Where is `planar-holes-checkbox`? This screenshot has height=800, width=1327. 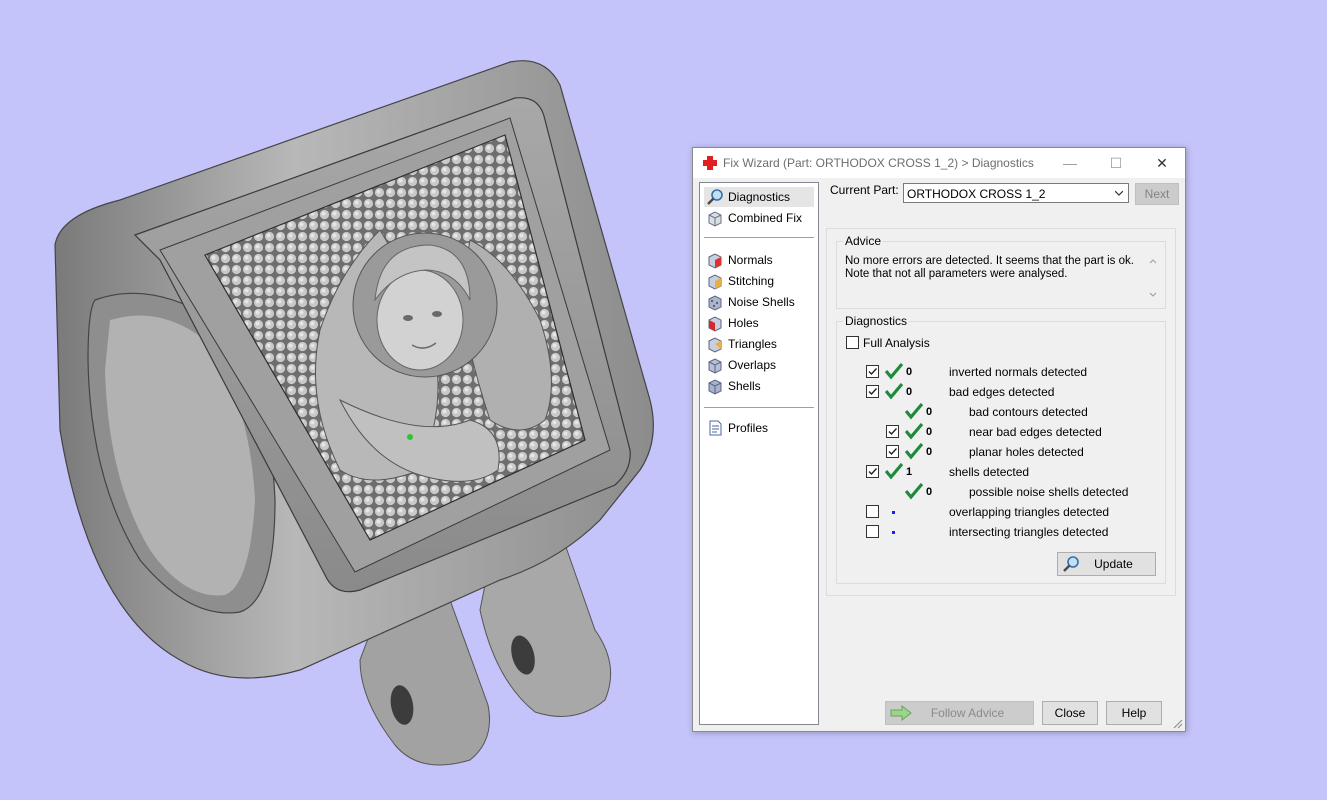
planar-holes-checkbox is located at coordinates (892, 451).